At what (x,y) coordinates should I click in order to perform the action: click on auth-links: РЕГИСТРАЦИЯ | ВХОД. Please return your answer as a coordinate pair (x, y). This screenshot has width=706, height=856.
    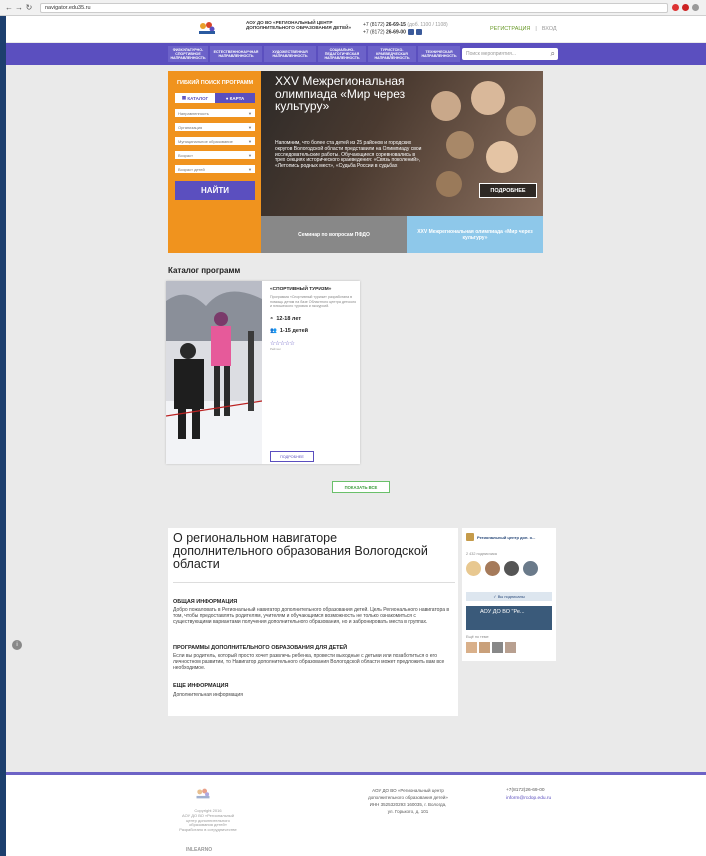
    Looking at the image, I should click on (523, 29).